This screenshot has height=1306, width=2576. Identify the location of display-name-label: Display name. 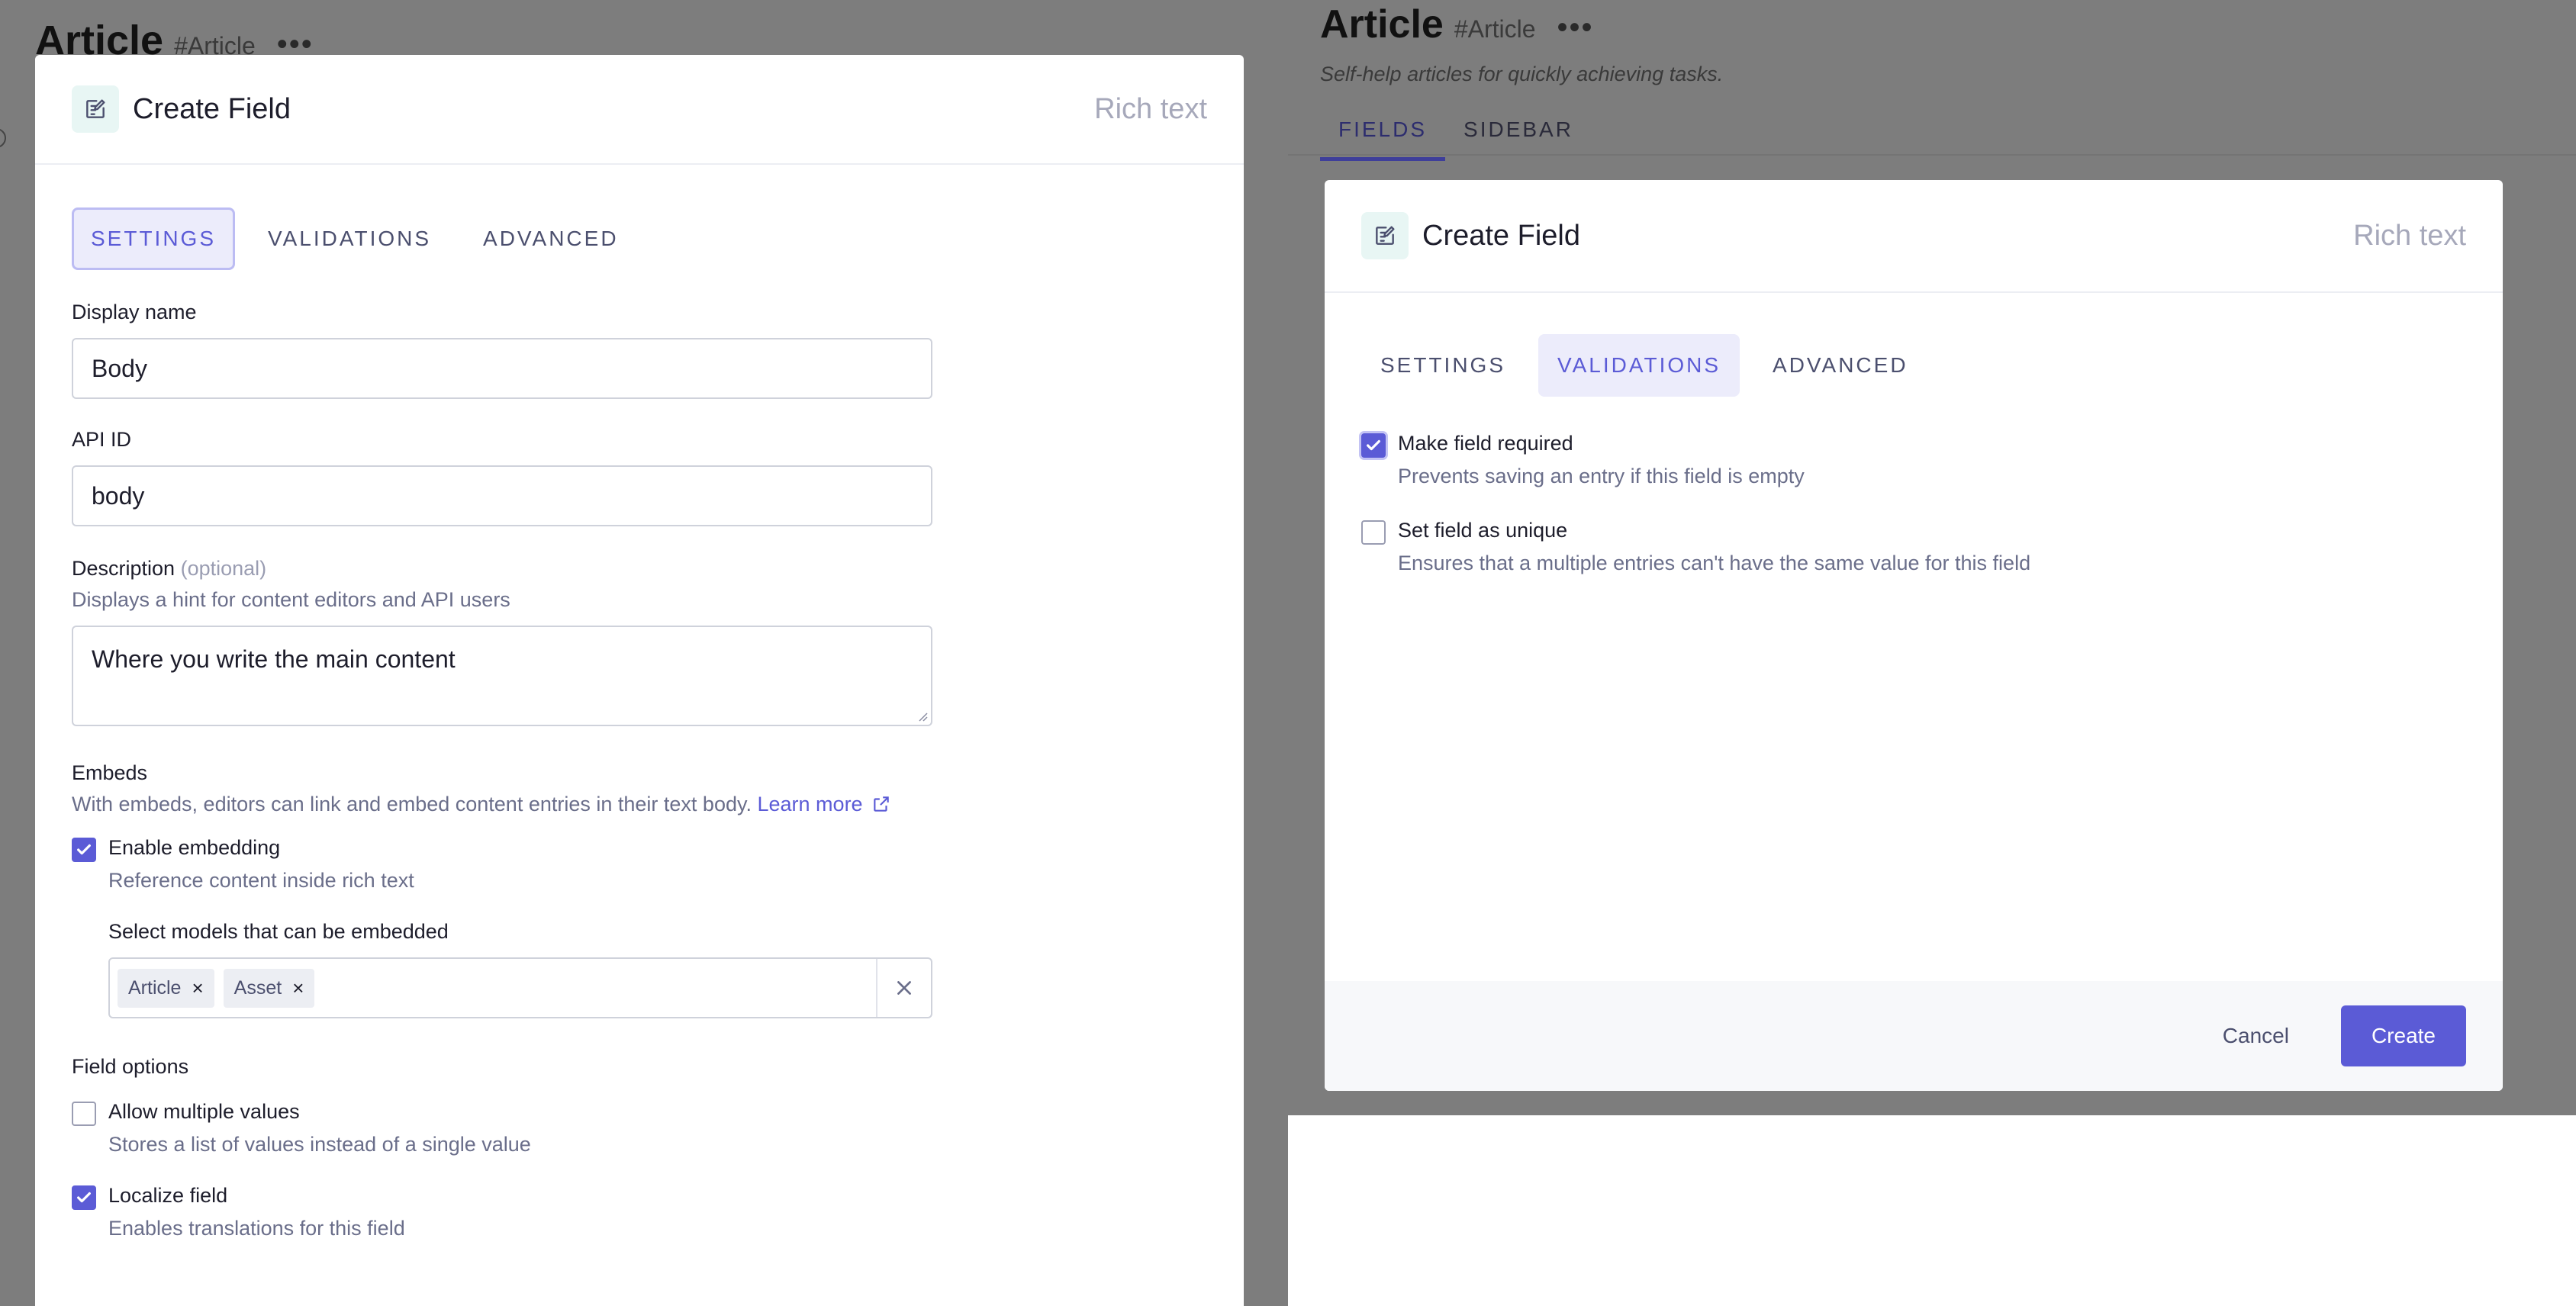
(134, 312).